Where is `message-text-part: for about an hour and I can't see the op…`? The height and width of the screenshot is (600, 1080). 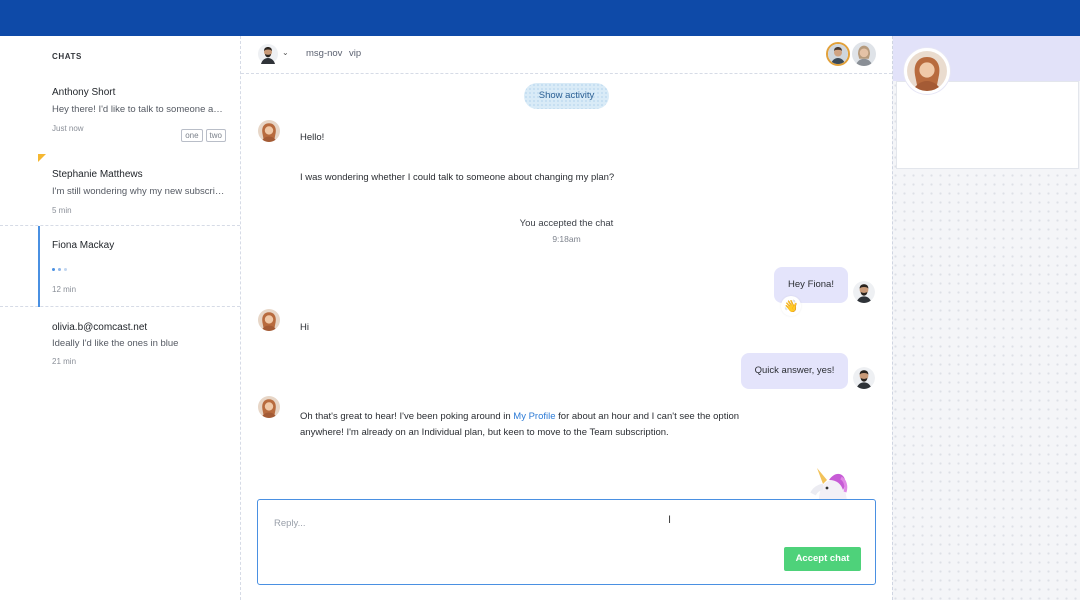 message-text-part: for about an hour and I can't see the op… is located at coordinates (647, 416).